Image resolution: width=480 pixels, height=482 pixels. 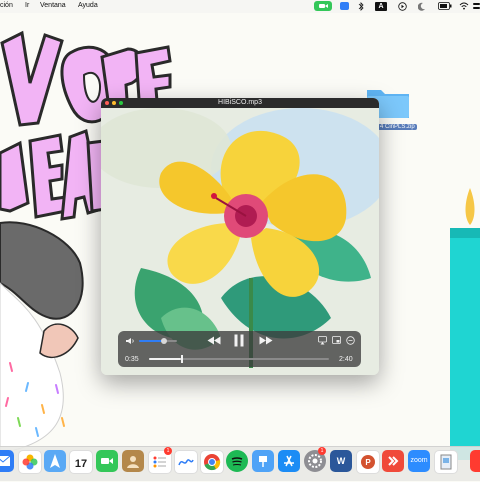 What do you see at coordinates (53, 5) in the screenshot?
I see `menu-item-ventana: Ventana` at bounding box center [53, 5].